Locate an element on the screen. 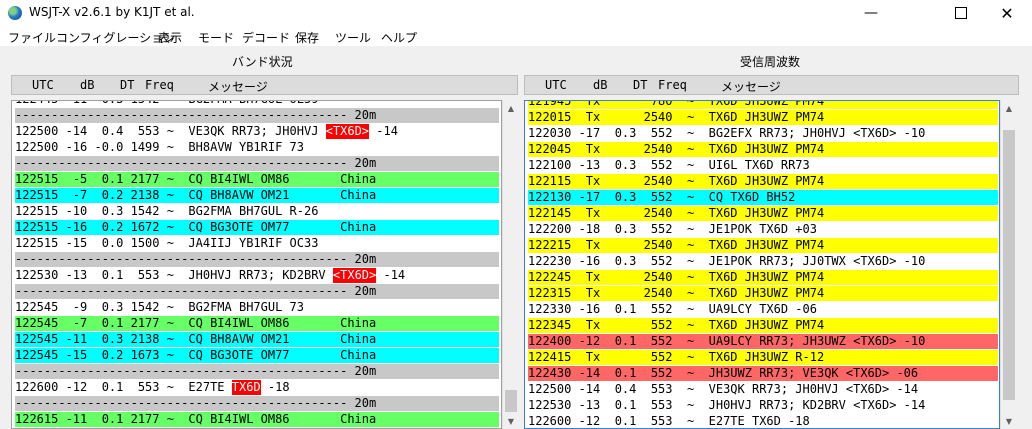  message-text: 122600 -12 0.1 553 ~ E27TE is located at coordinates (123, 387).